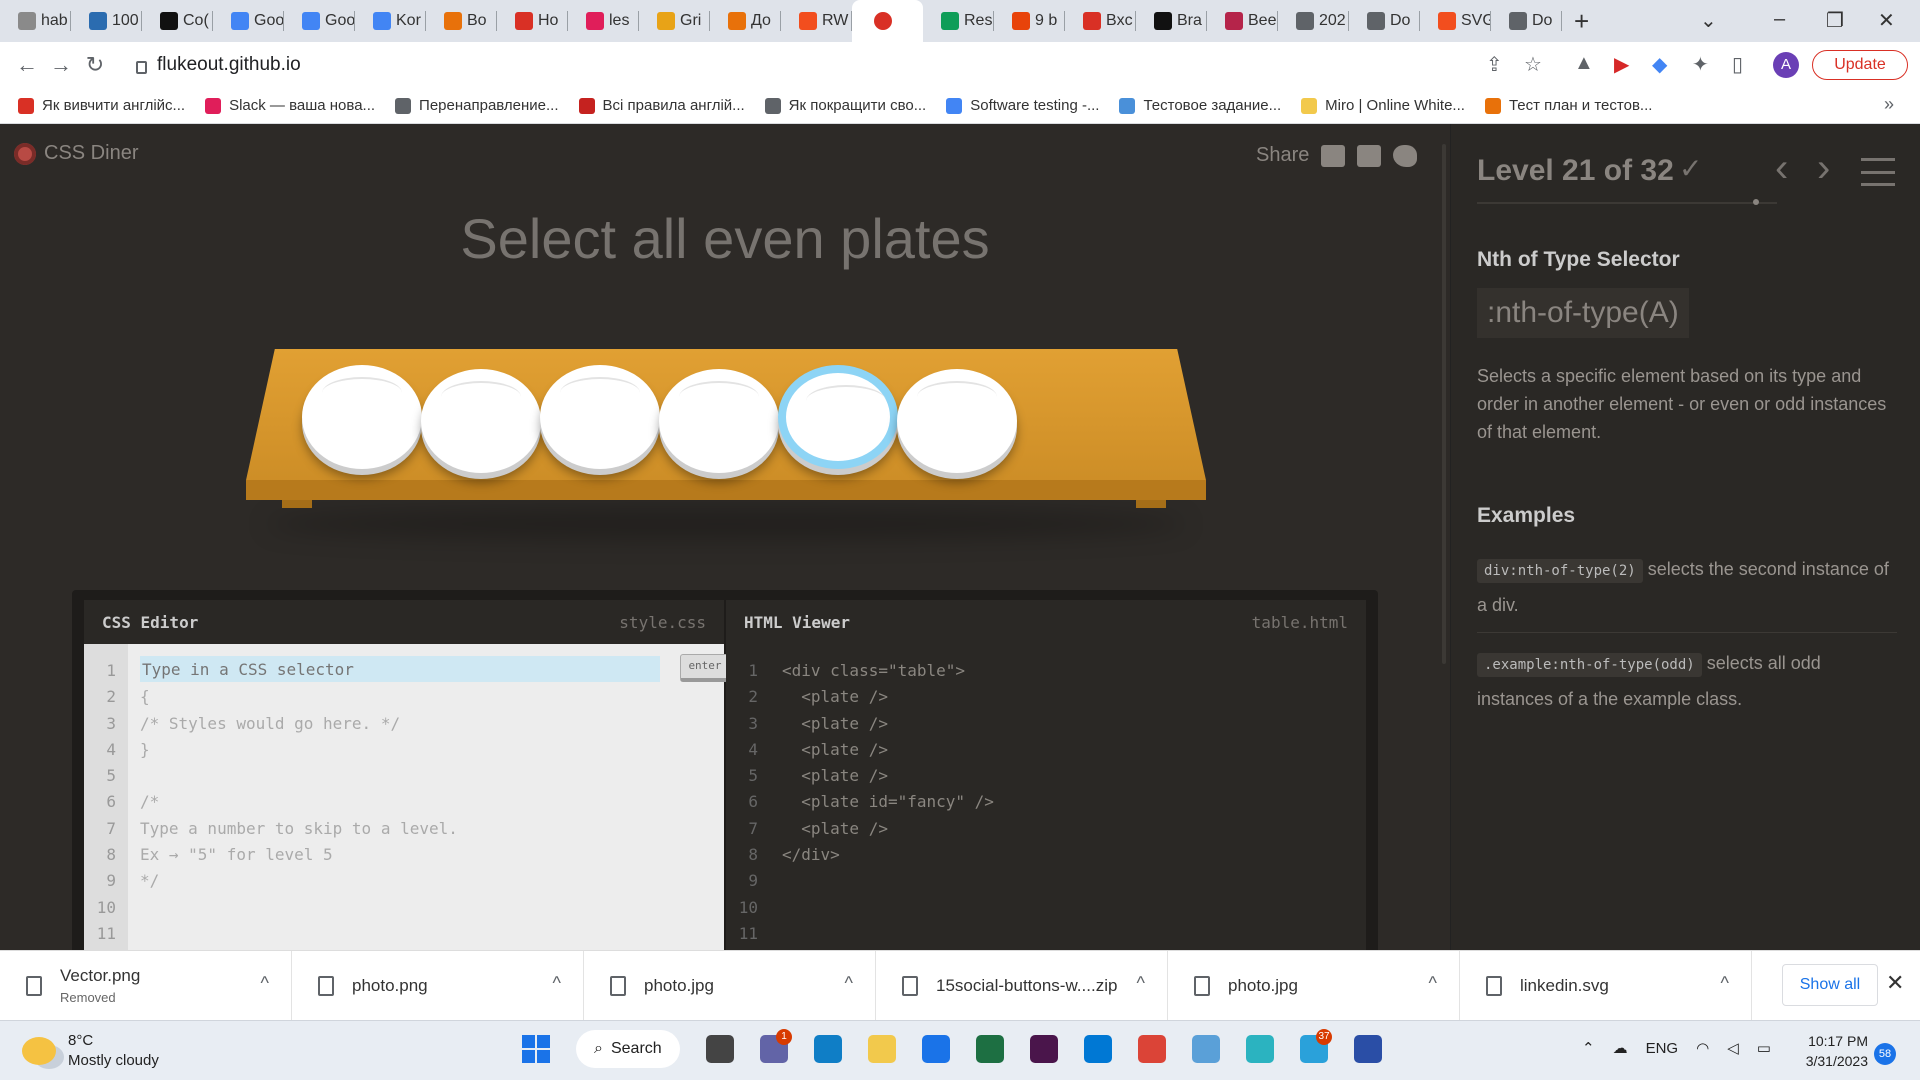  Describe the element at coordinates (1895, 983) in the screenshot. I see `close-download-shelf-icon: ✕` at that location.